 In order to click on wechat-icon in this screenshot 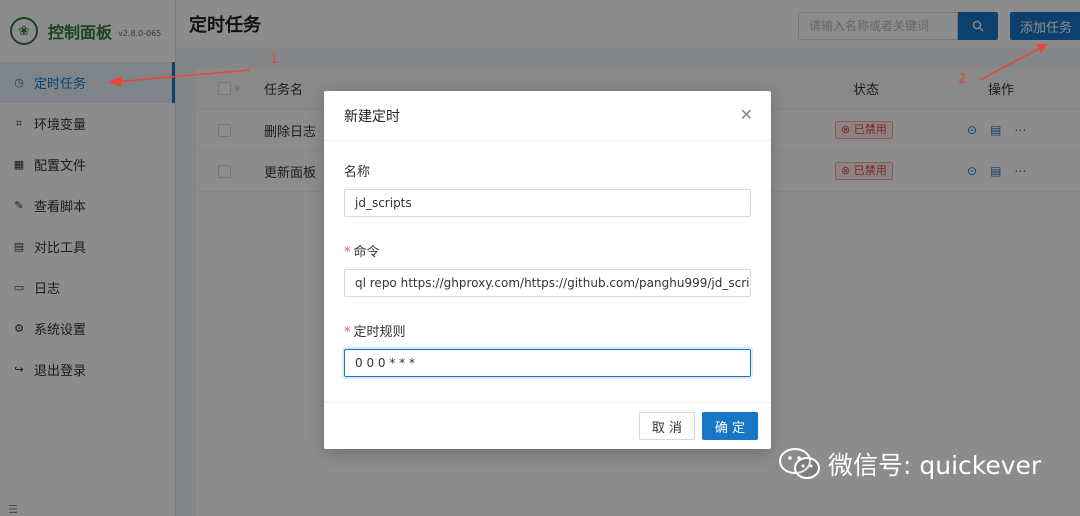, I will do `click(799, 463)`.